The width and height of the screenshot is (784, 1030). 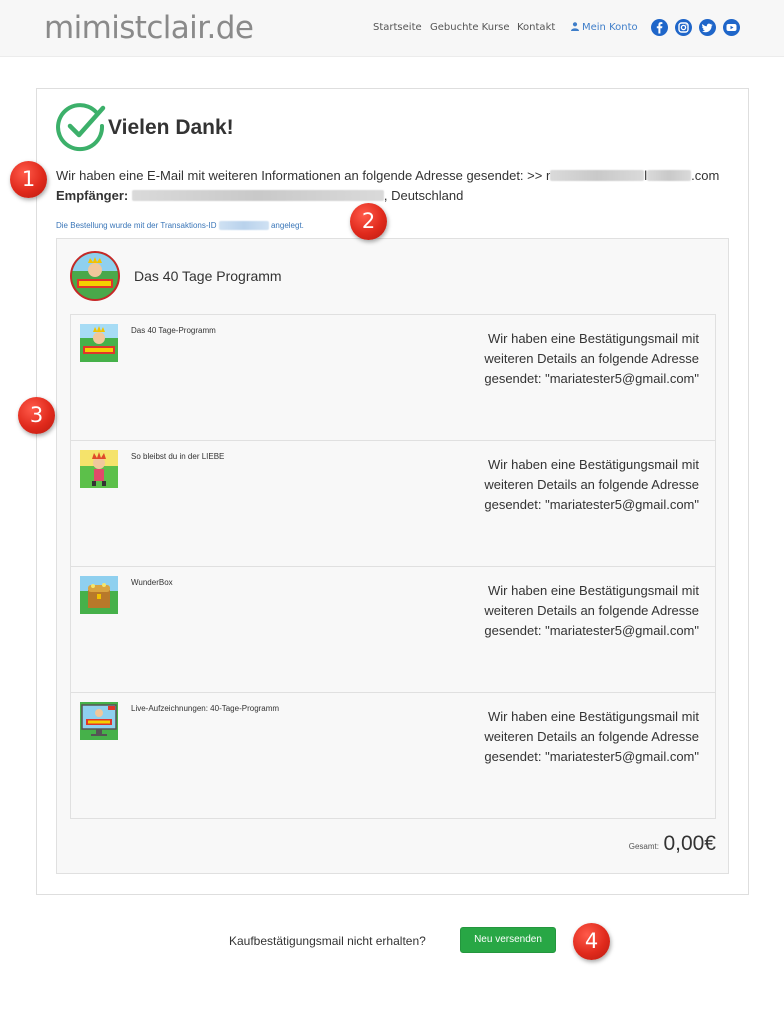 What do you see at coordinates (423, 195) in the screenshot?
I see `recipient-country: , Deutschland` at bounding box center [423, 195].